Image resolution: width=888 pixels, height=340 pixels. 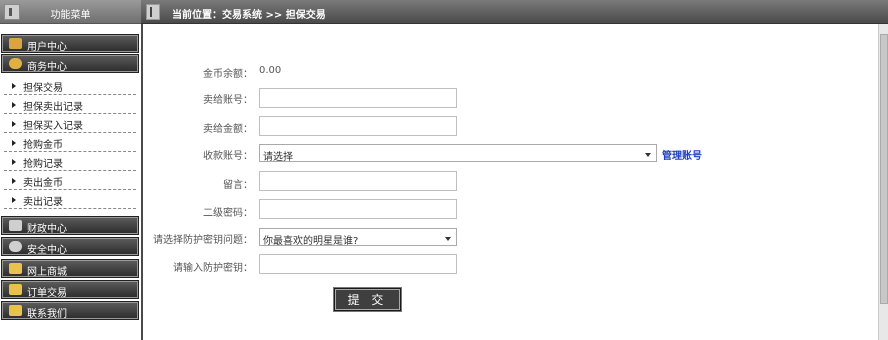 I want to click on message-label: 留言：, so click(x=238, y=185).